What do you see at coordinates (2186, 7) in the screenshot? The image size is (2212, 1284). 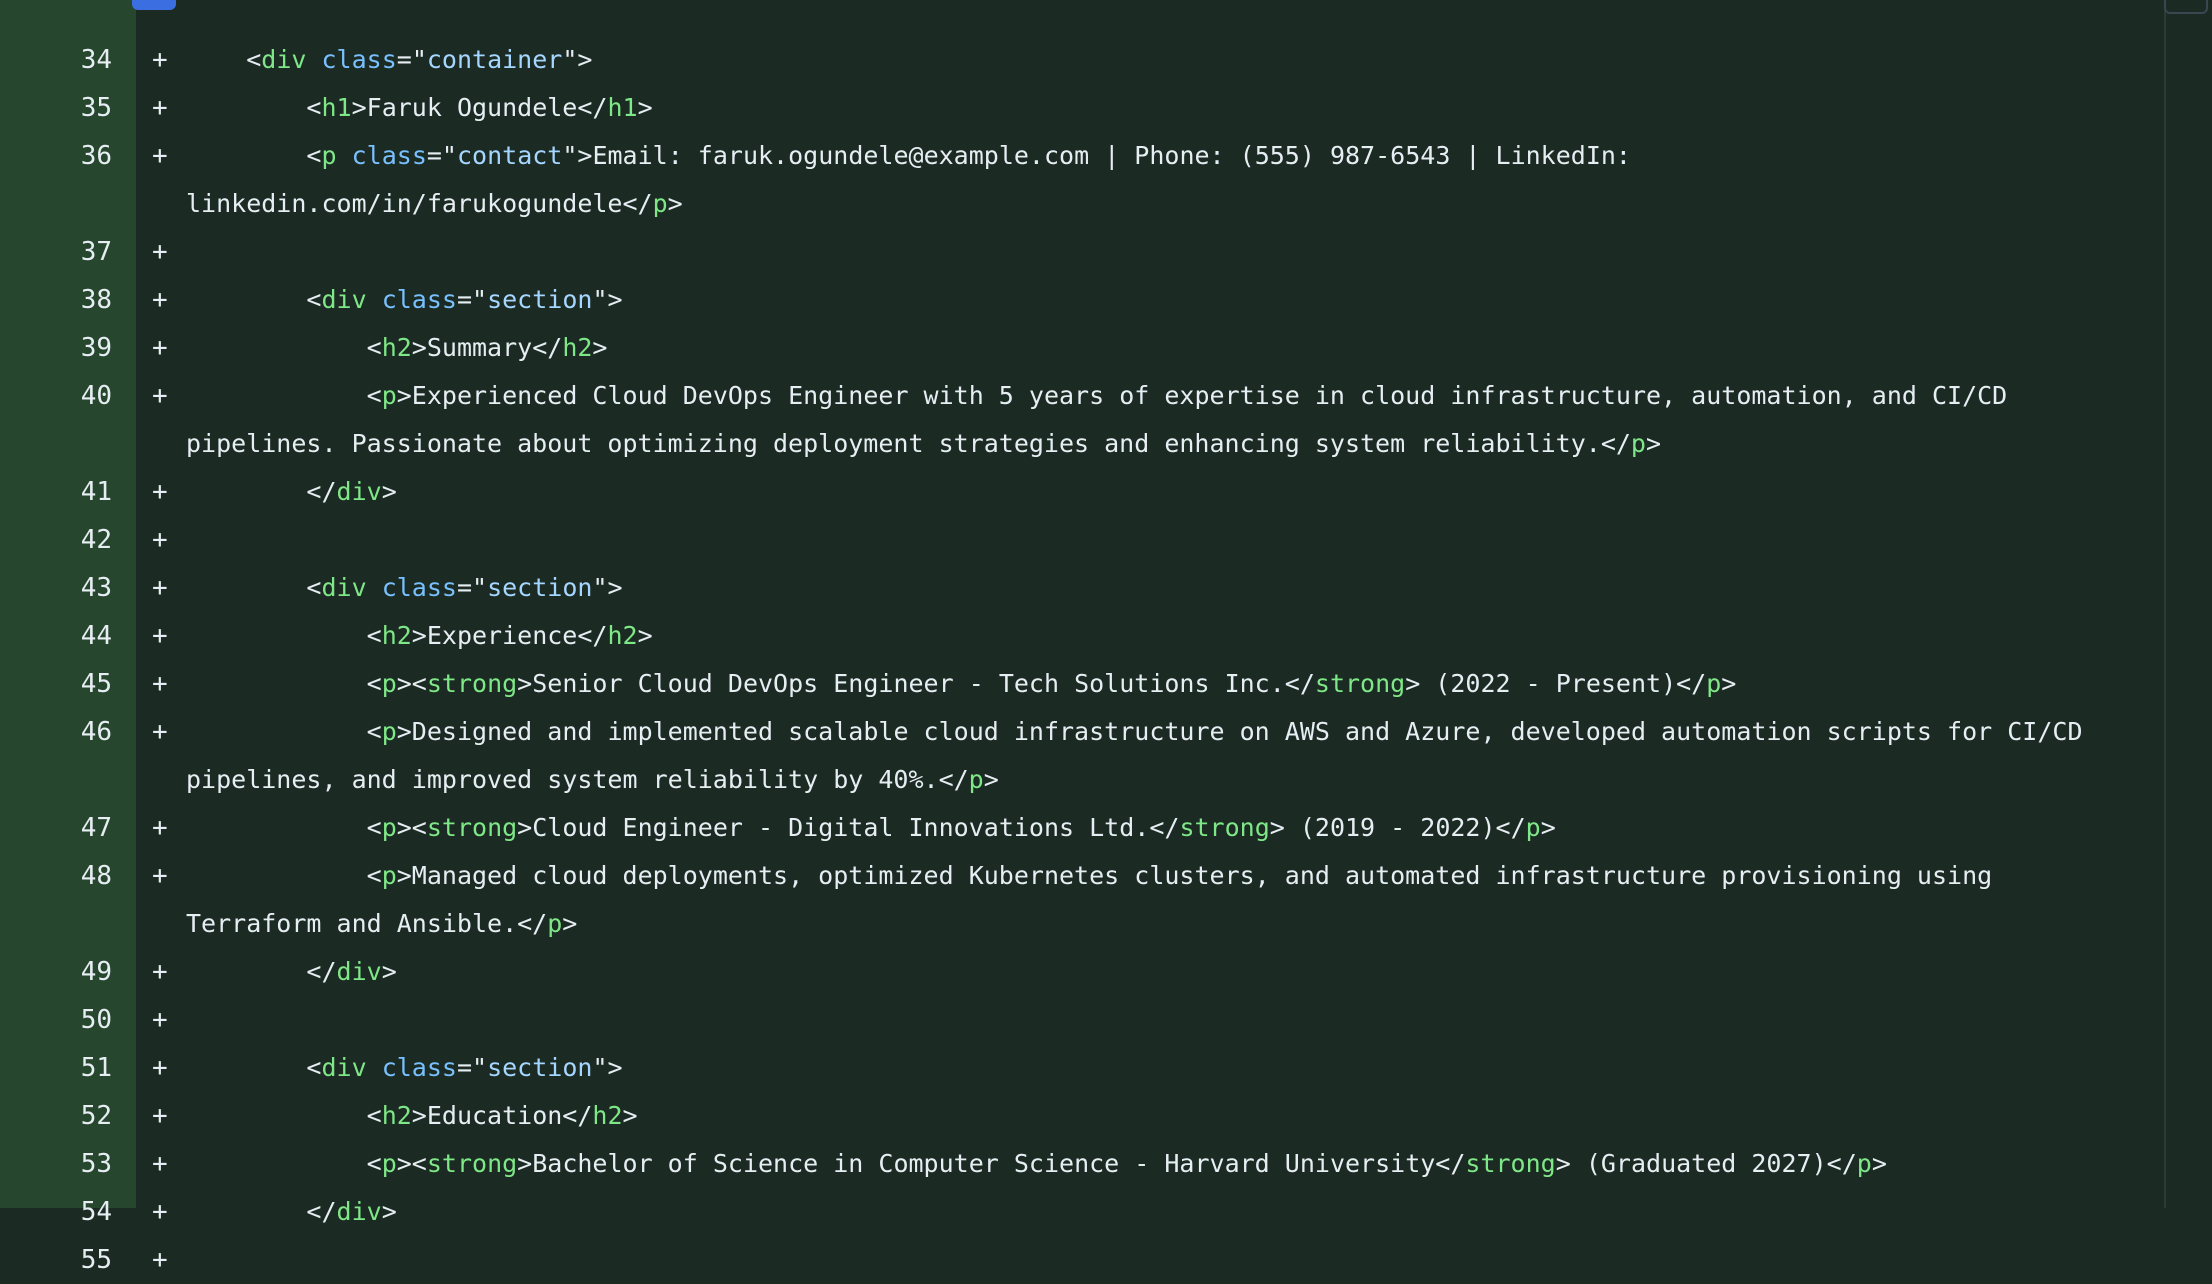 I see `toolbar-button` at bounding box center [2186, 7].